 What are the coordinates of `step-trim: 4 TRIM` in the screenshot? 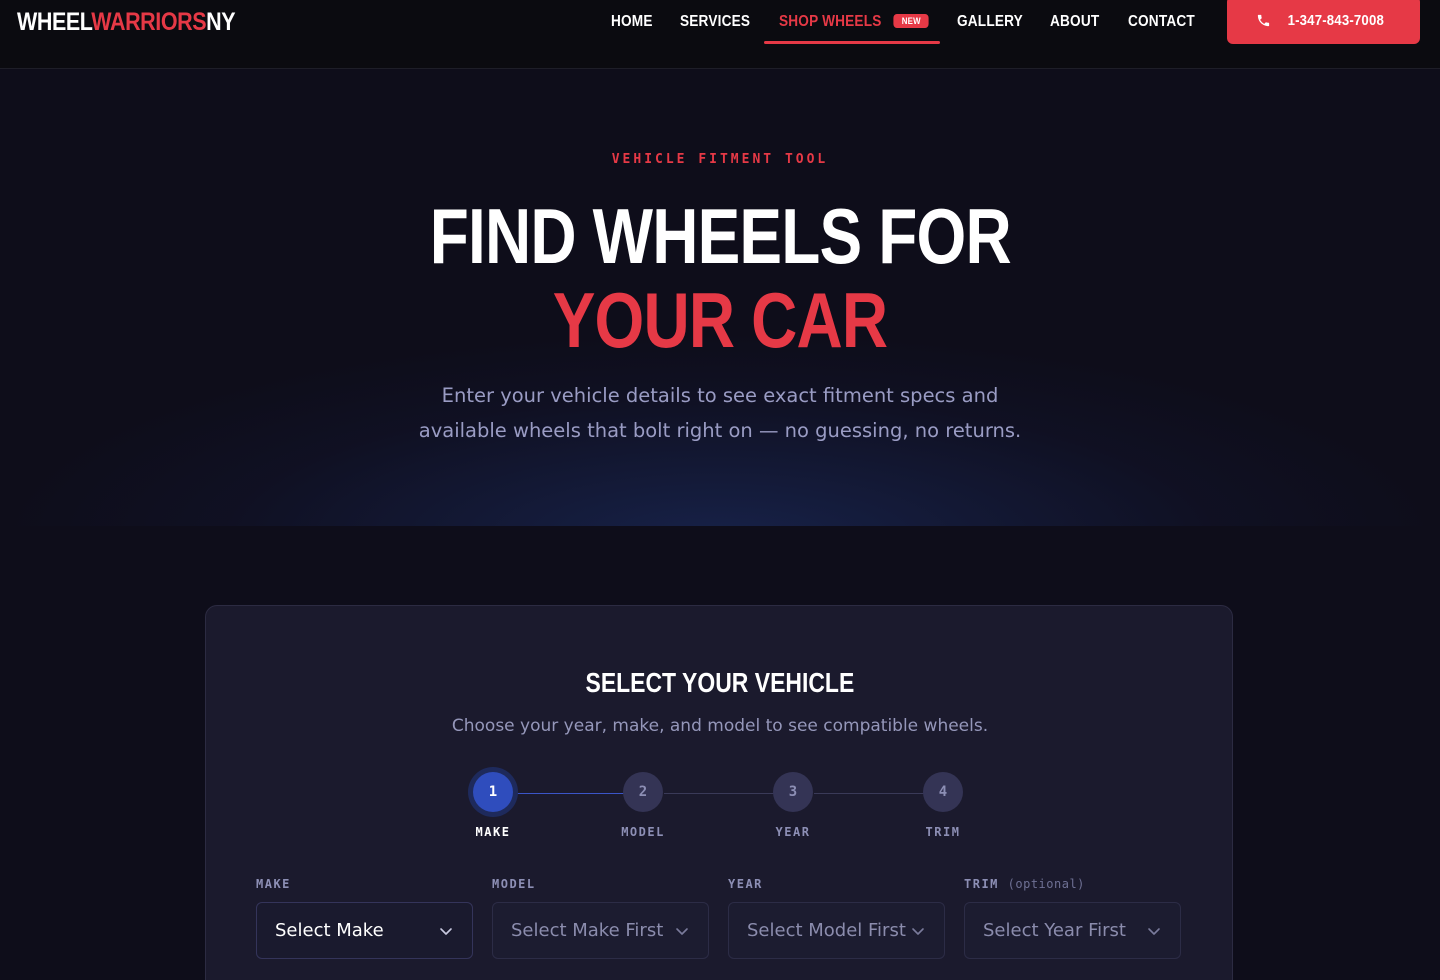 It's located at (943, 805).